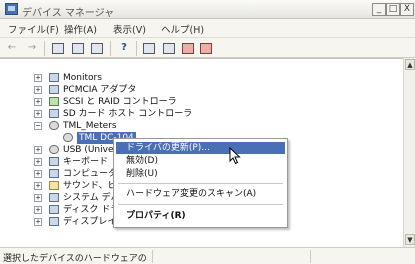 The height and width of the screenshot is (264, 415). Describe the element at coordinates (379, 9) in the screenshot. I see `minimize-button: _` at that location.